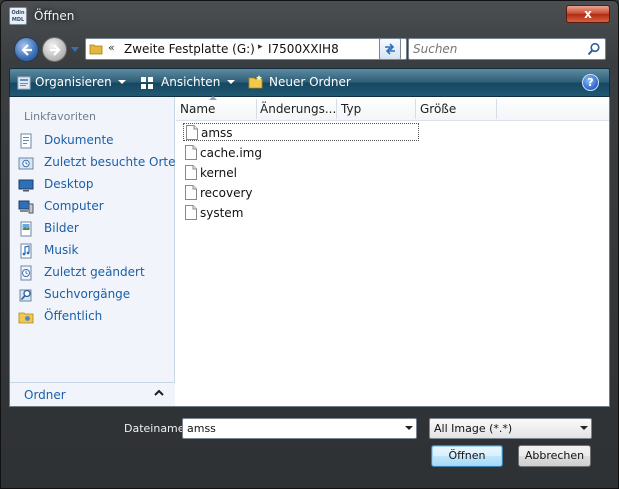 This screenshot has width=619, height=489. I want to click on file-row: amss, so click(301, 132).